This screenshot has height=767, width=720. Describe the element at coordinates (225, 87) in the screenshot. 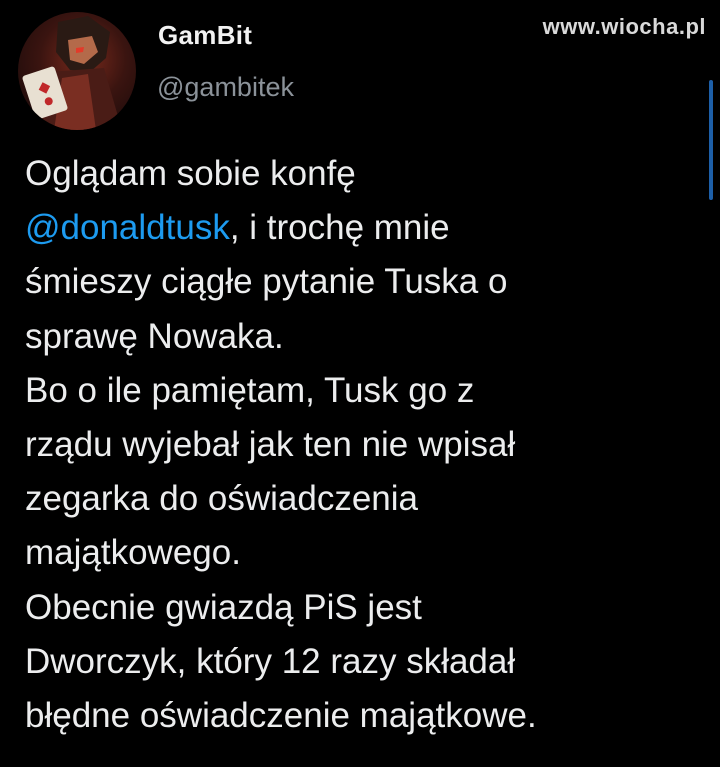

I see `user-handle: @gambitek` at that location.